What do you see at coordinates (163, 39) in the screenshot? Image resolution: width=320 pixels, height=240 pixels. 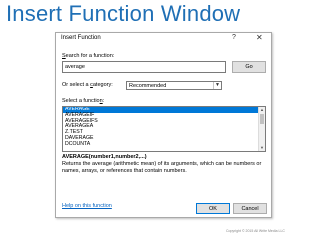 I see `dialog-titlebar: Insert Function ? ✕` at bounding box center [163, 39].